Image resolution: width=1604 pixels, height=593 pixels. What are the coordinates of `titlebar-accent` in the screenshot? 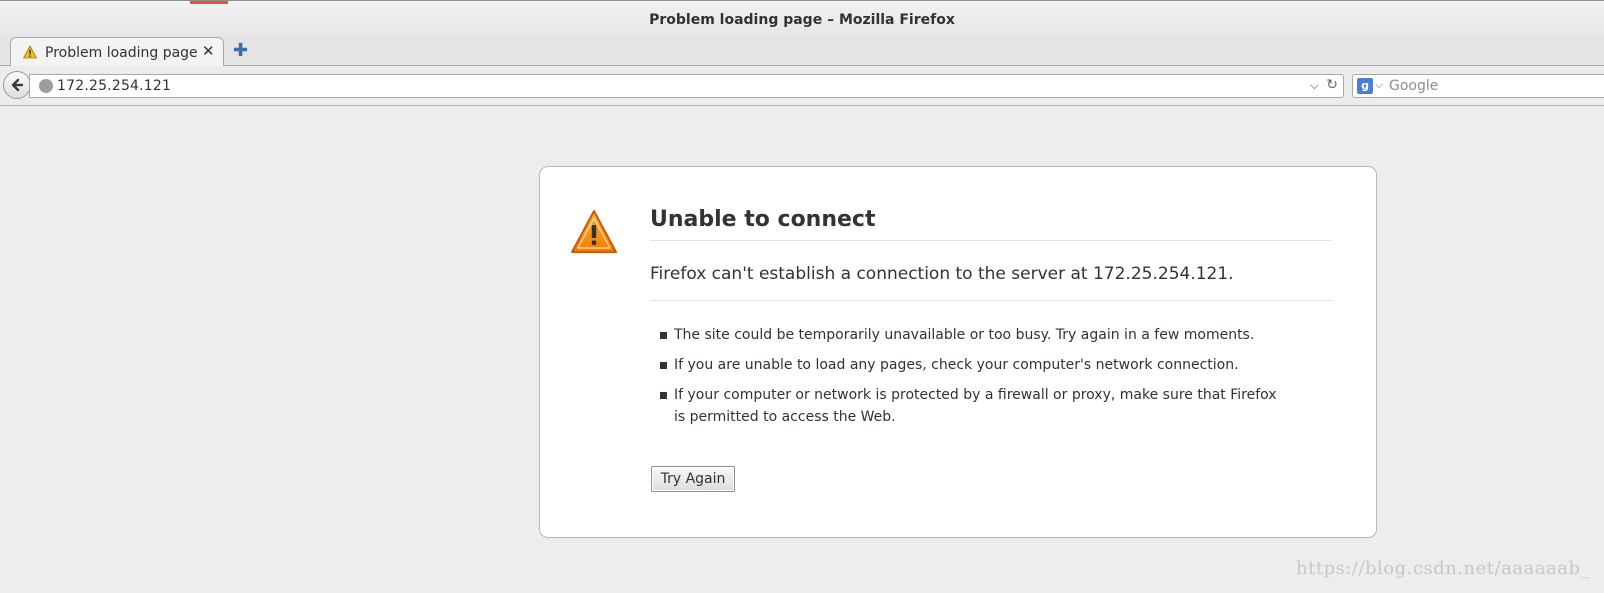 It's located at (209, 2).